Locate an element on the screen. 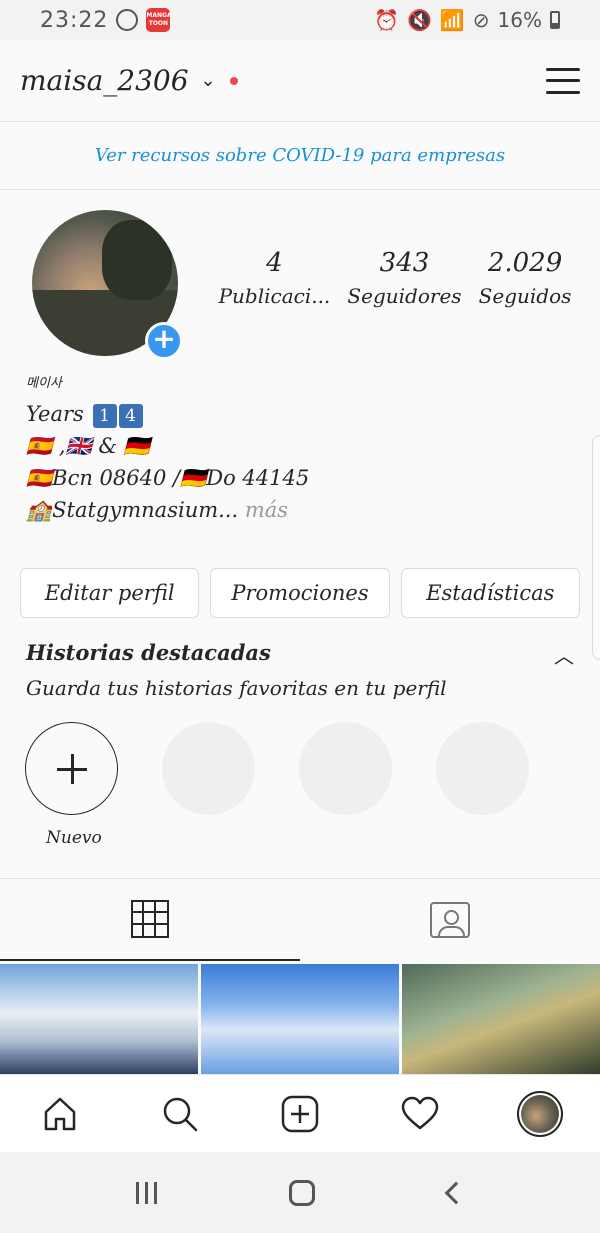 The height and width of the screenshot is (1233, 600). stat-value: 343 is located at coordinates (404, 263).